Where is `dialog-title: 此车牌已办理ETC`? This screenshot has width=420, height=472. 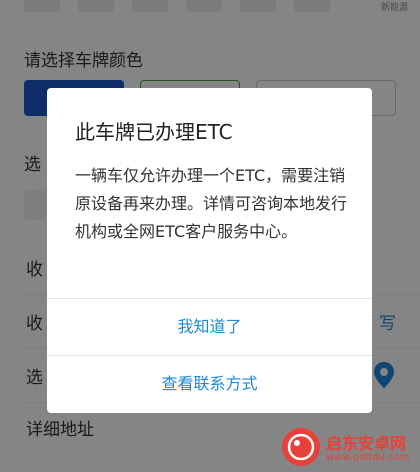
dialog-title: 此车牌已办理ETC is located at coordinates (154, 132).